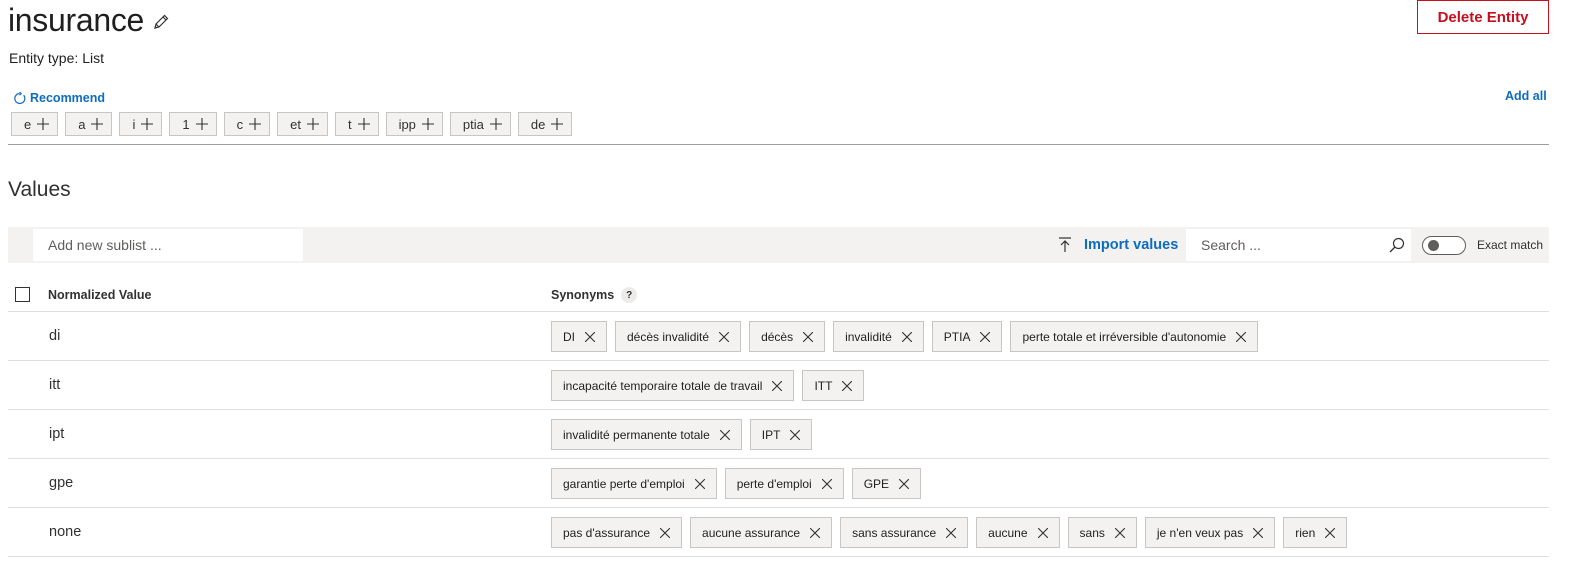 This screenshot has width=1586, height=582. What do you see at coordinates (61, 483) in the screenshot?
I see `normalized-value: gpe` at bounding box center [61, 483].